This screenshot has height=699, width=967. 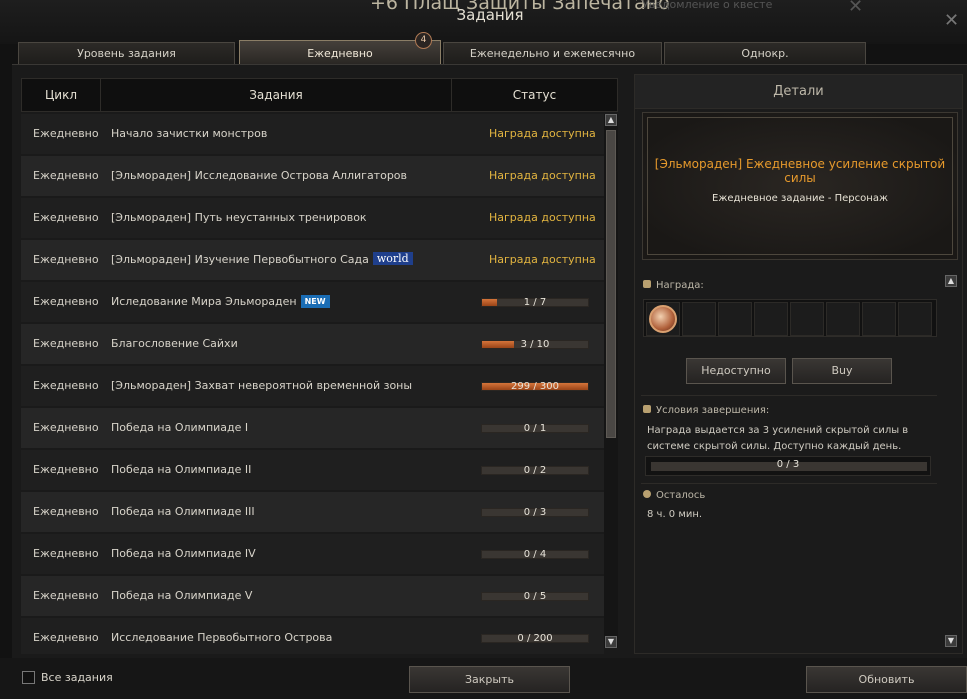 I want to click on refresh-button: Обновить, so click(x=886, y=679).